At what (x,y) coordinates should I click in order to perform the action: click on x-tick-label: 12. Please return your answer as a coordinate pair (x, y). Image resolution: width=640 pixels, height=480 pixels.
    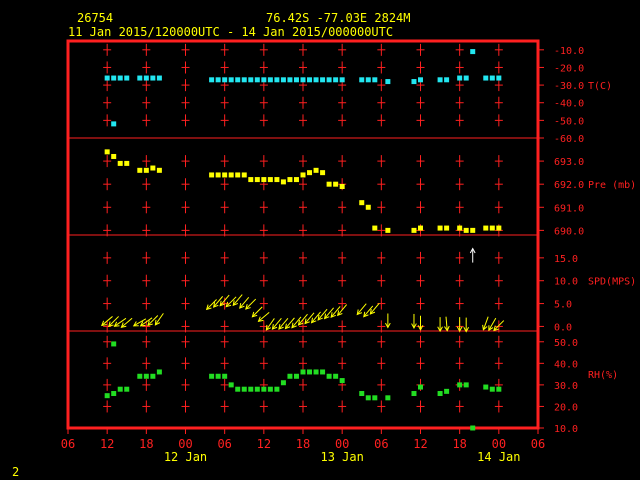
    Looking at the image, I should click on (420, 444).